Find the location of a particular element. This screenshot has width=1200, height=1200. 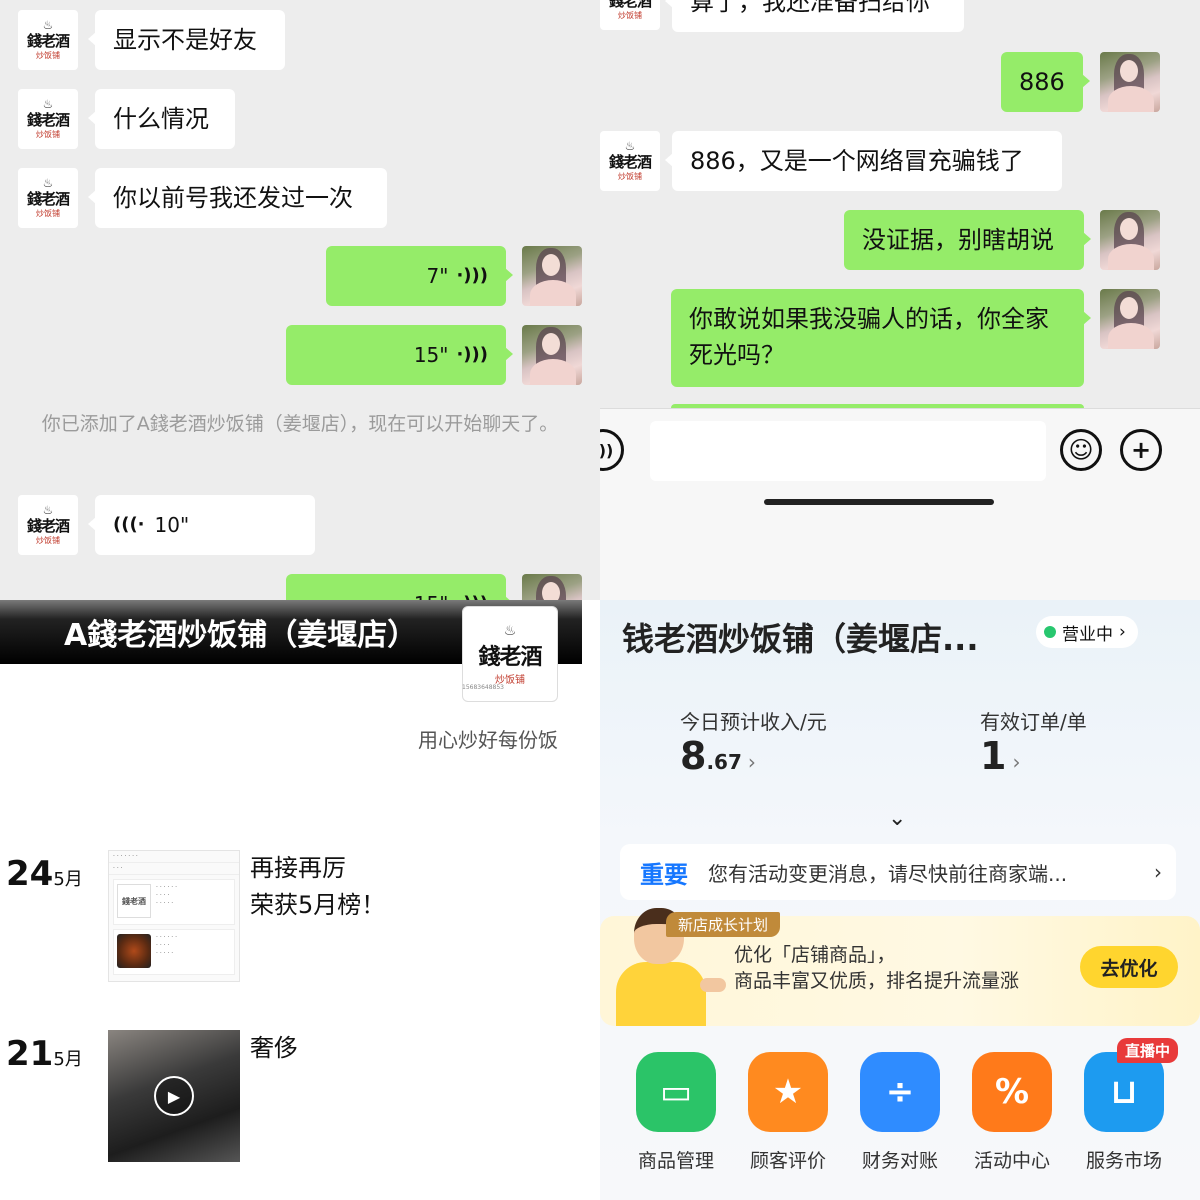

service-label: 财务对账 is located at coordinates (899, 1161).